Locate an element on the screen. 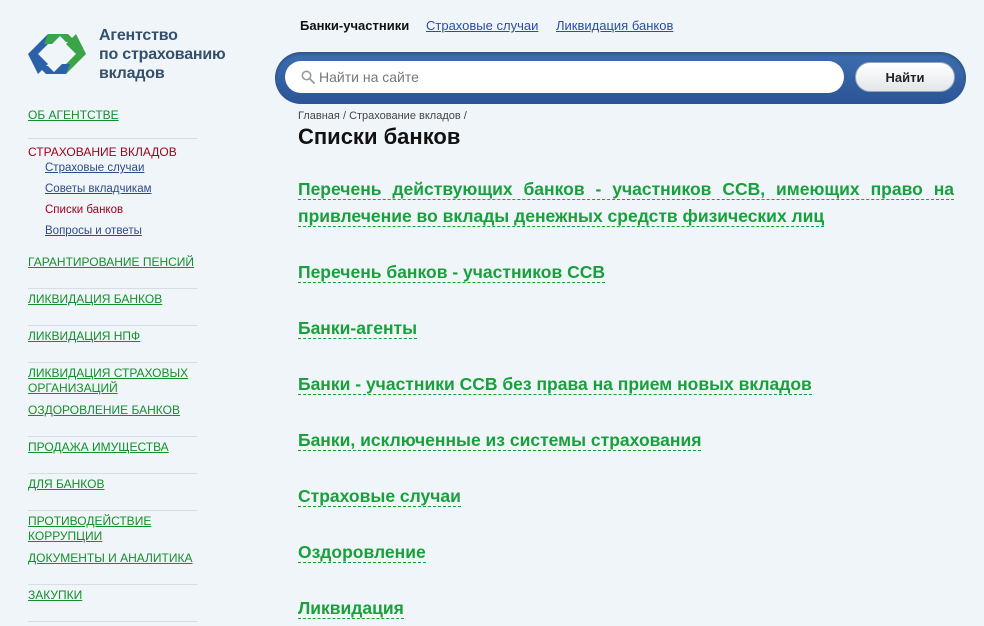 This screenshot has width=984, height=626. list-item: Банки-агенты is located at coordinates (626, 328).